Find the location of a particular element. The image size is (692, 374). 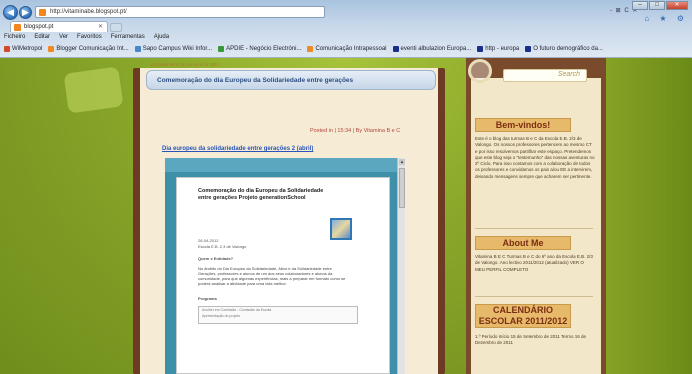

menu-editar: Editar is located at coordinates (42, 37).